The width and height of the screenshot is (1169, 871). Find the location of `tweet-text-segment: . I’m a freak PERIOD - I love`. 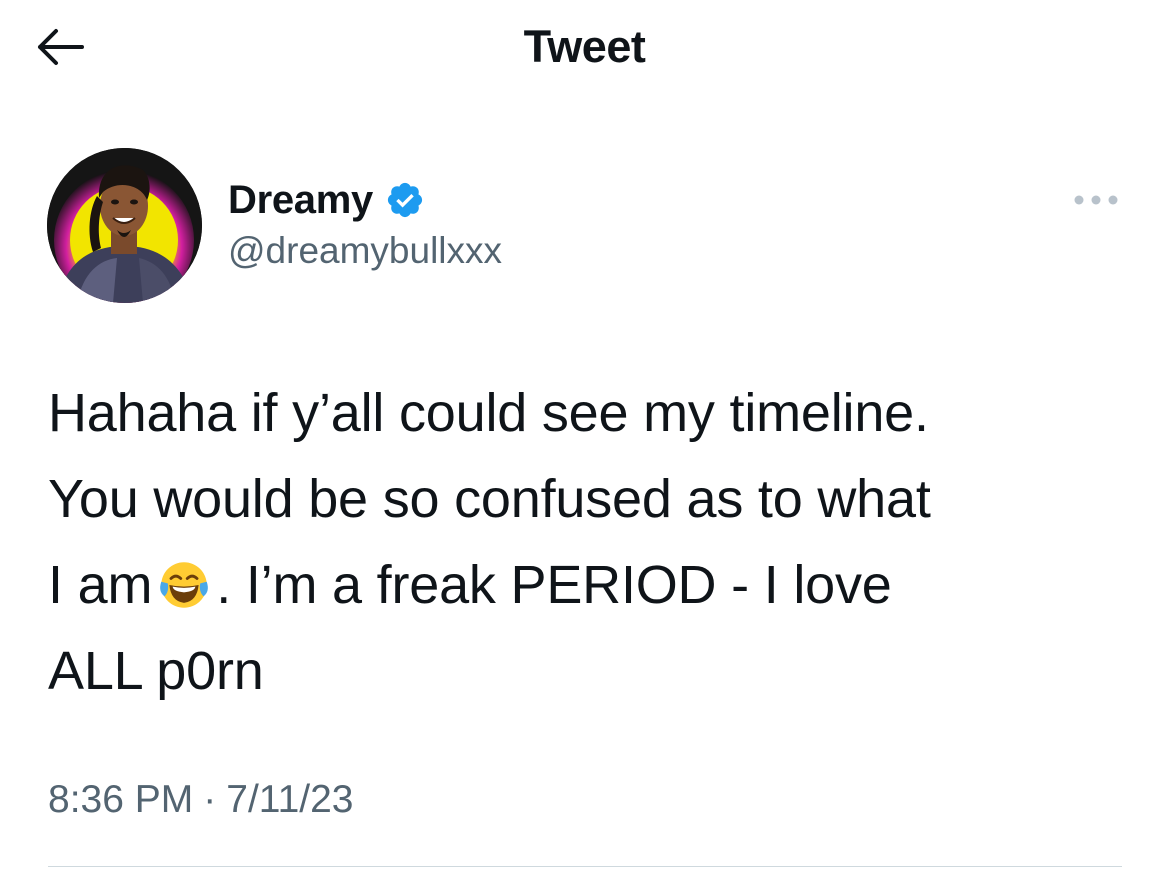

tweet-text-segment: . I’m a freak PERIOD - I love is located at coordinates (554, 585).